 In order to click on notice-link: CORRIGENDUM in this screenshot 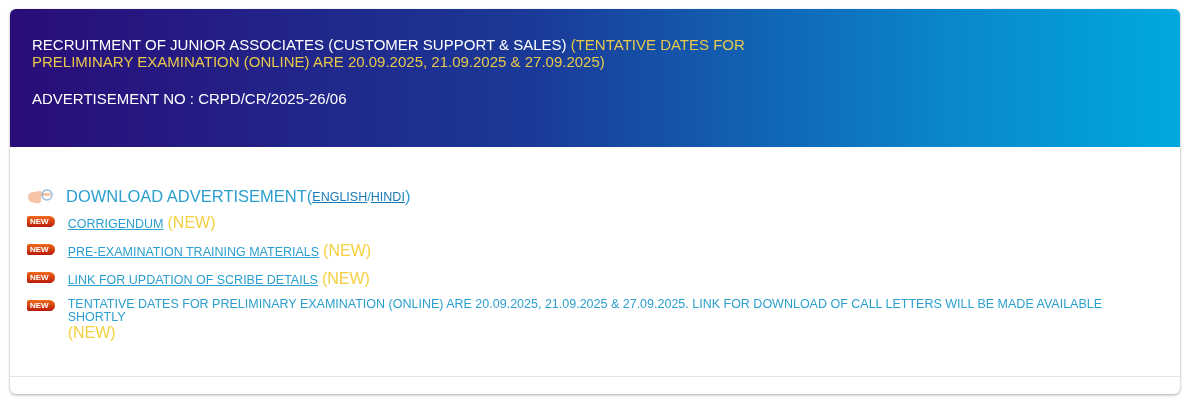, I will do `click(115, 224)`.